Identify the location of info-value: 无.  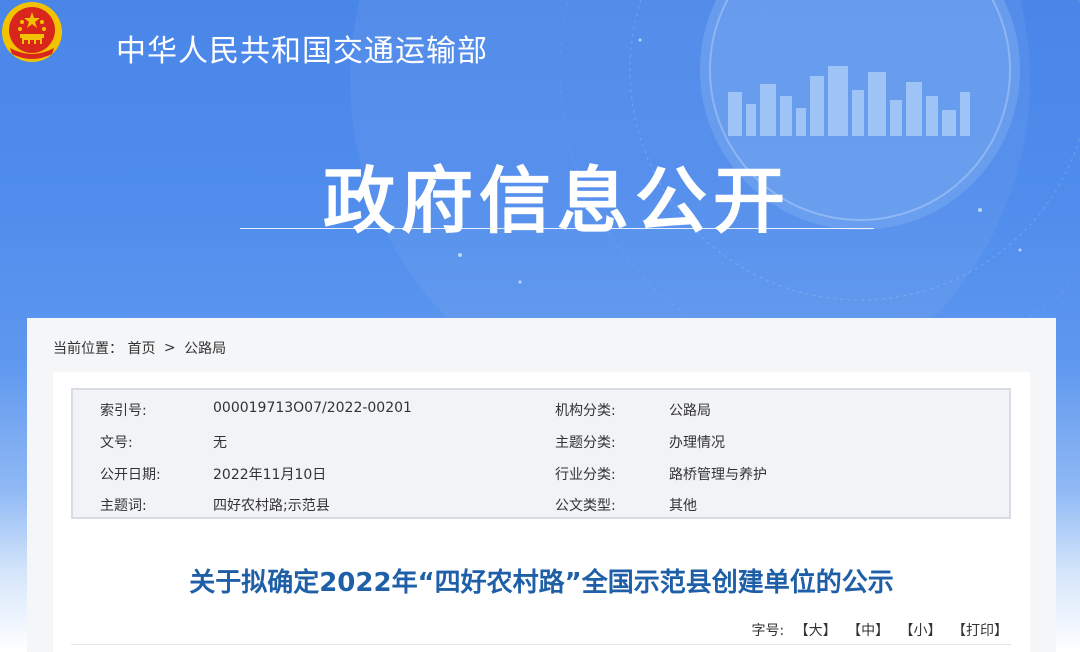
(220, 443).